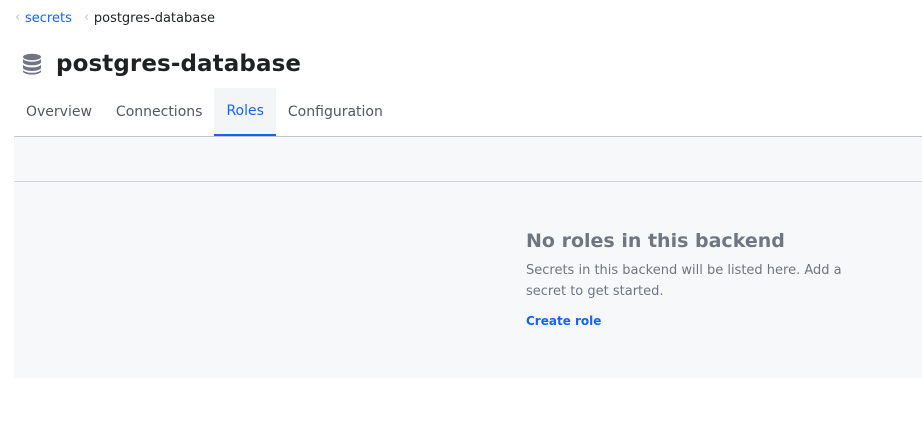 The width and height of the screenshot is (922, 427). I want to click on title-row: postgres-database, so click(161, 64).